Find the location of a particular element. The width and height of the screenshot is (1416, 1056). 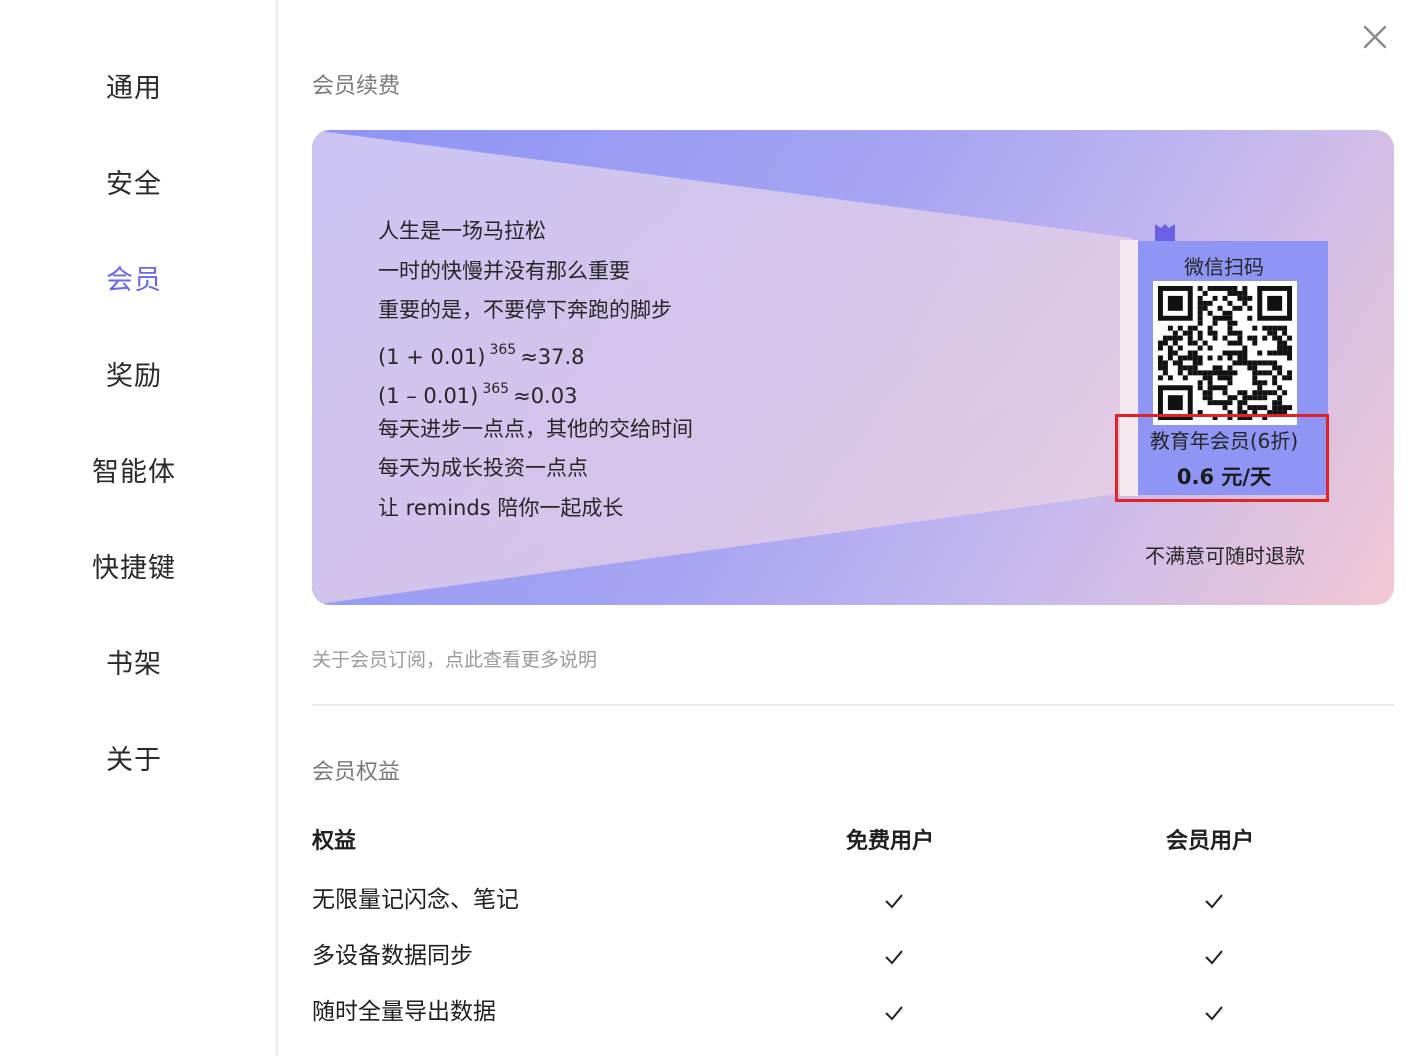

section-divider is located at coordinates (853, 705).